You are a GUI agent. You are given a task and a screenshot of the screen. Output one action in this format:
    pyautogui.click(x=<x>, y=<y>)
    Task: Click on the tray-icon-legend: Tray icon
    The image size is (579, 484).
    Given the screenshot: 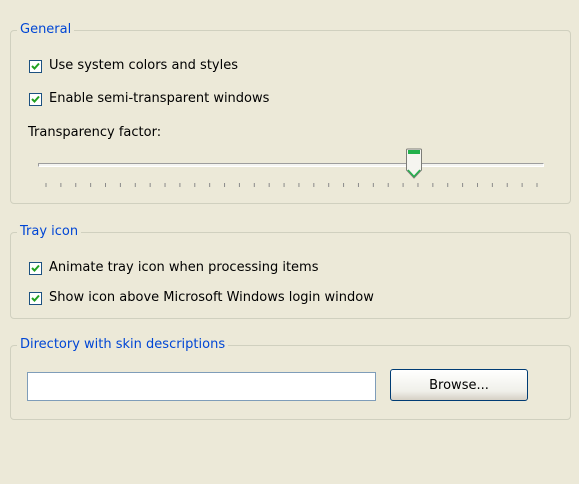 What is the action you would take?
    pyautogui.click(x=49, y=232)
    